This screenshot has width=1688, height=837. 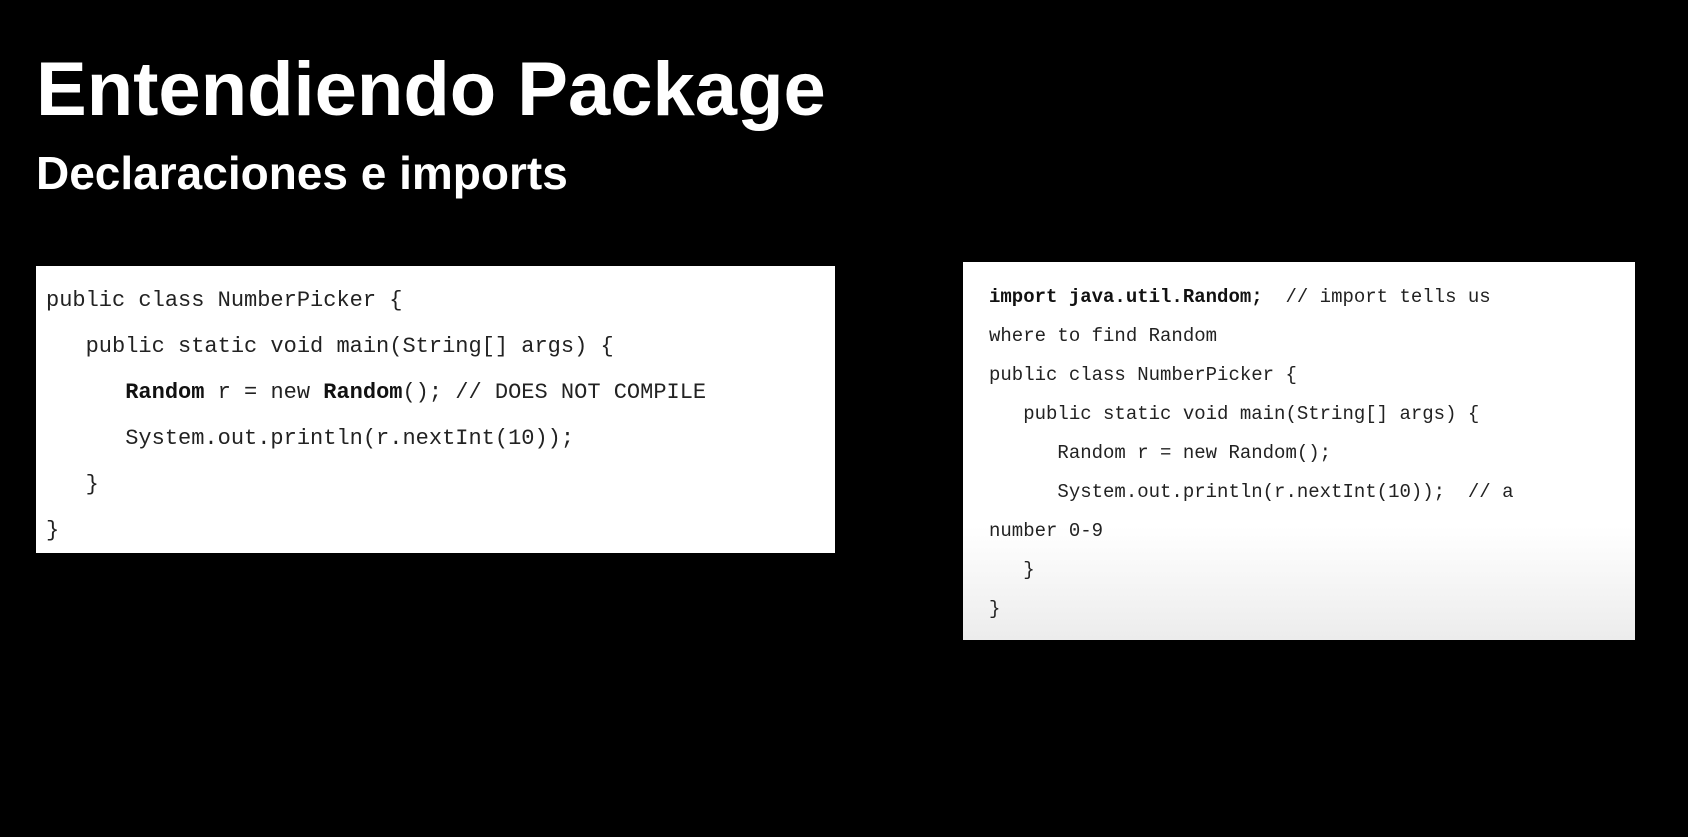 I want to click on code-line: System.out.println(r.nextInt(10));, so click(x=310, y=438).